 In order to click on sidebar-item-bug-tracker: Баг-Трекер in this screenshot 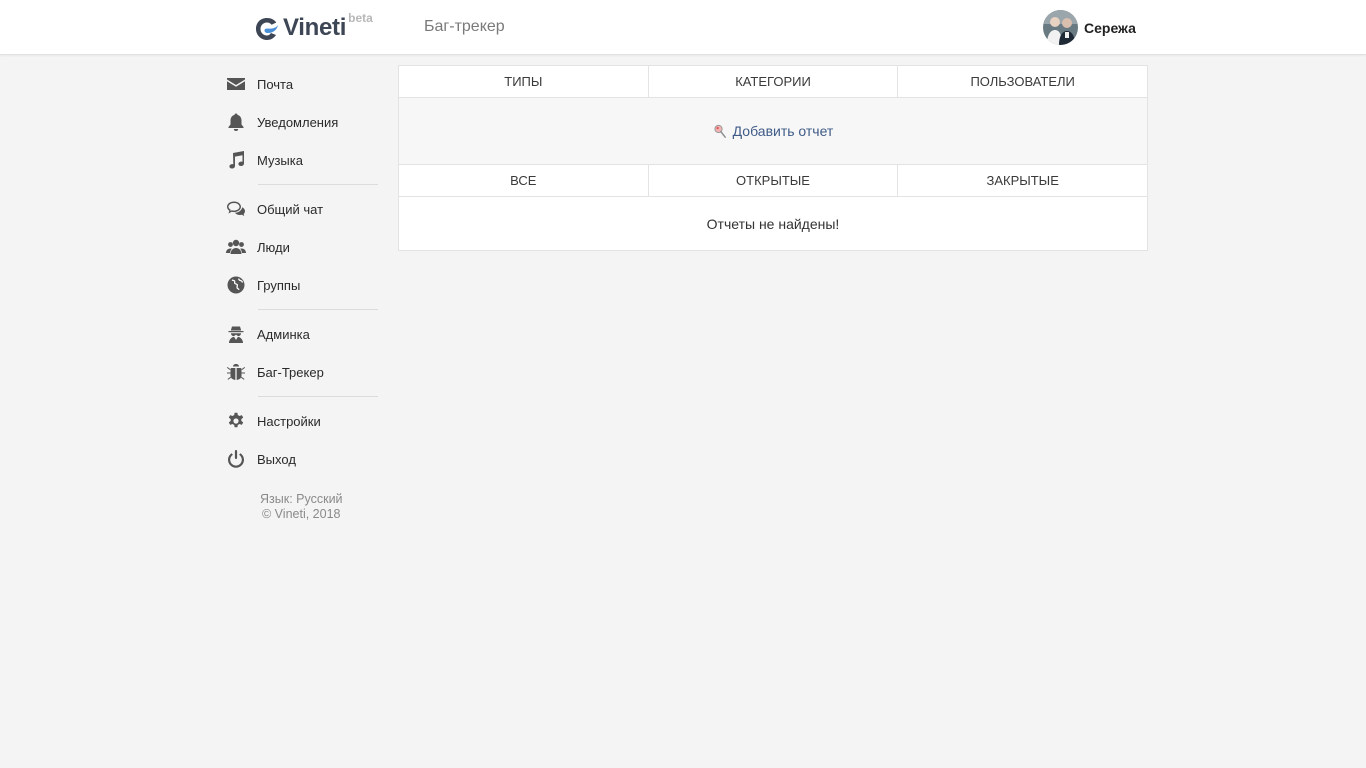, I will do `click(306, 372)`.